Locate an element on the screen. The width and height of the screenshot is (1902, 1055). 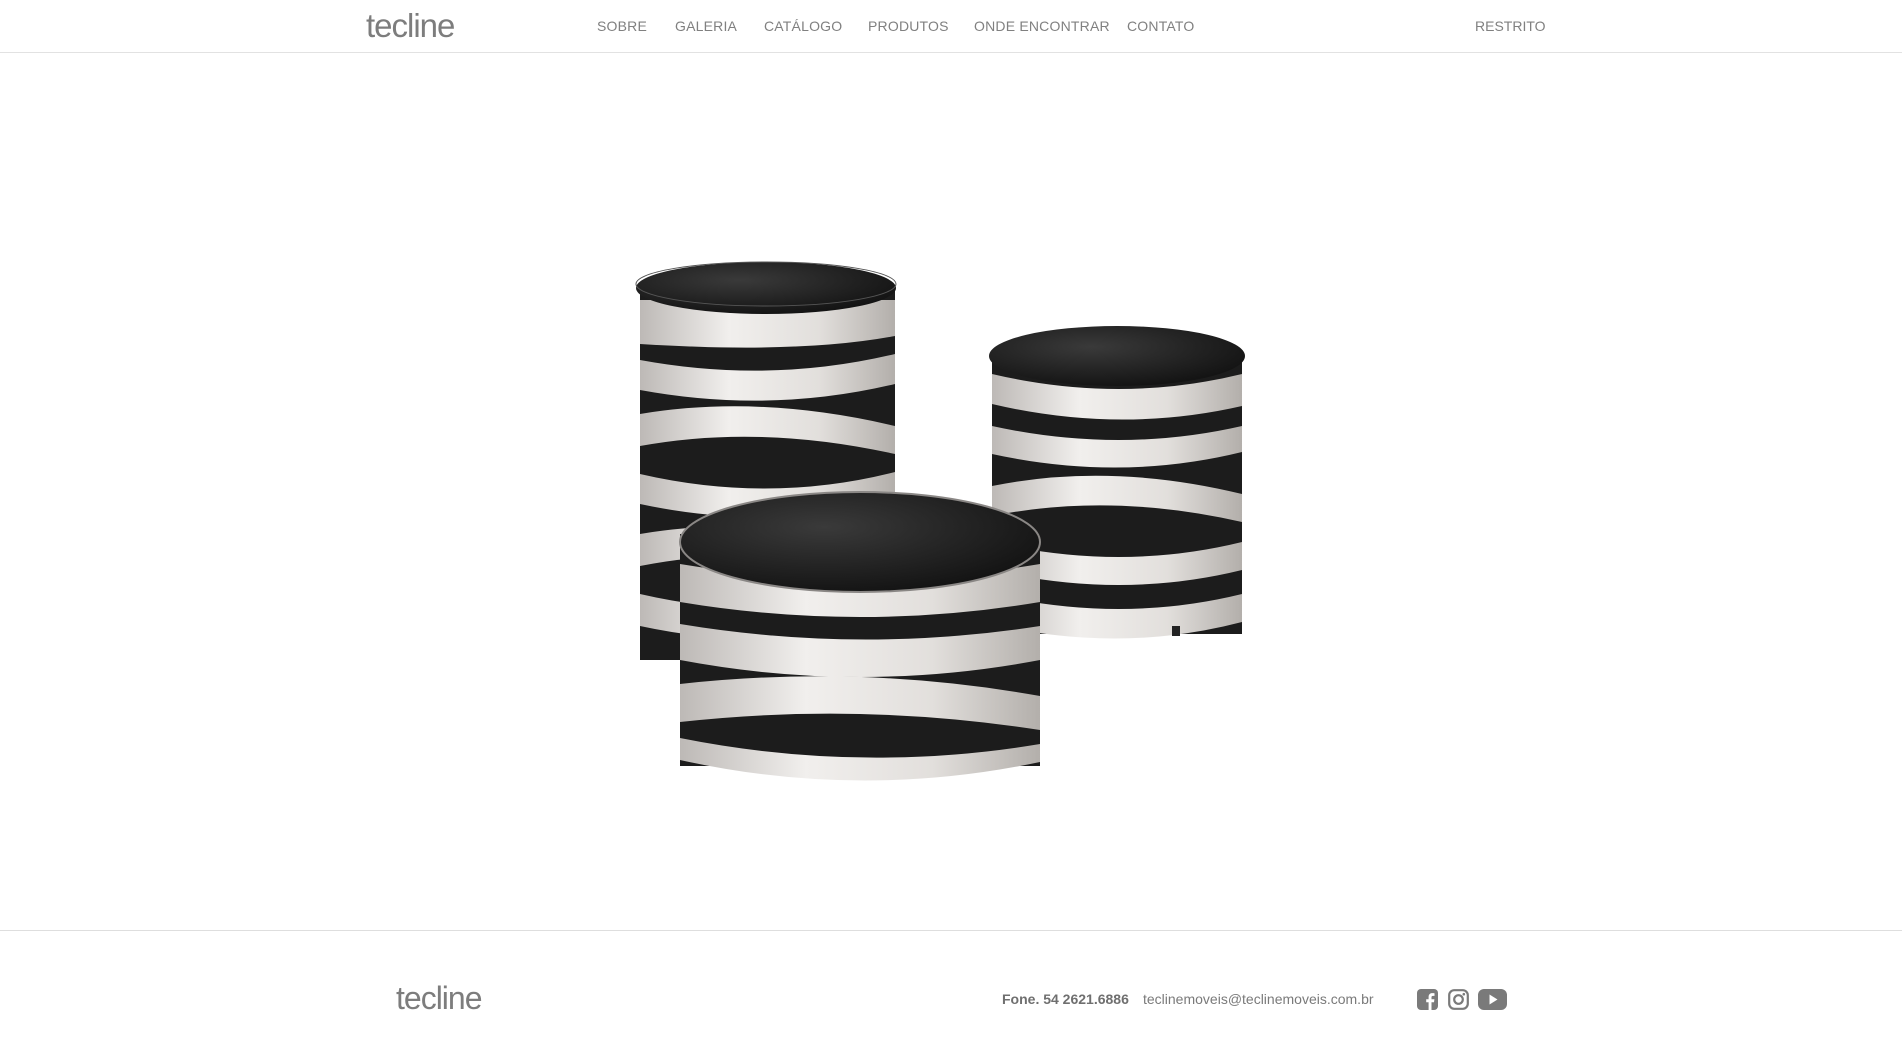
nav-item-catalogo: CATÁLOGO is located at coordinates (803, 26).